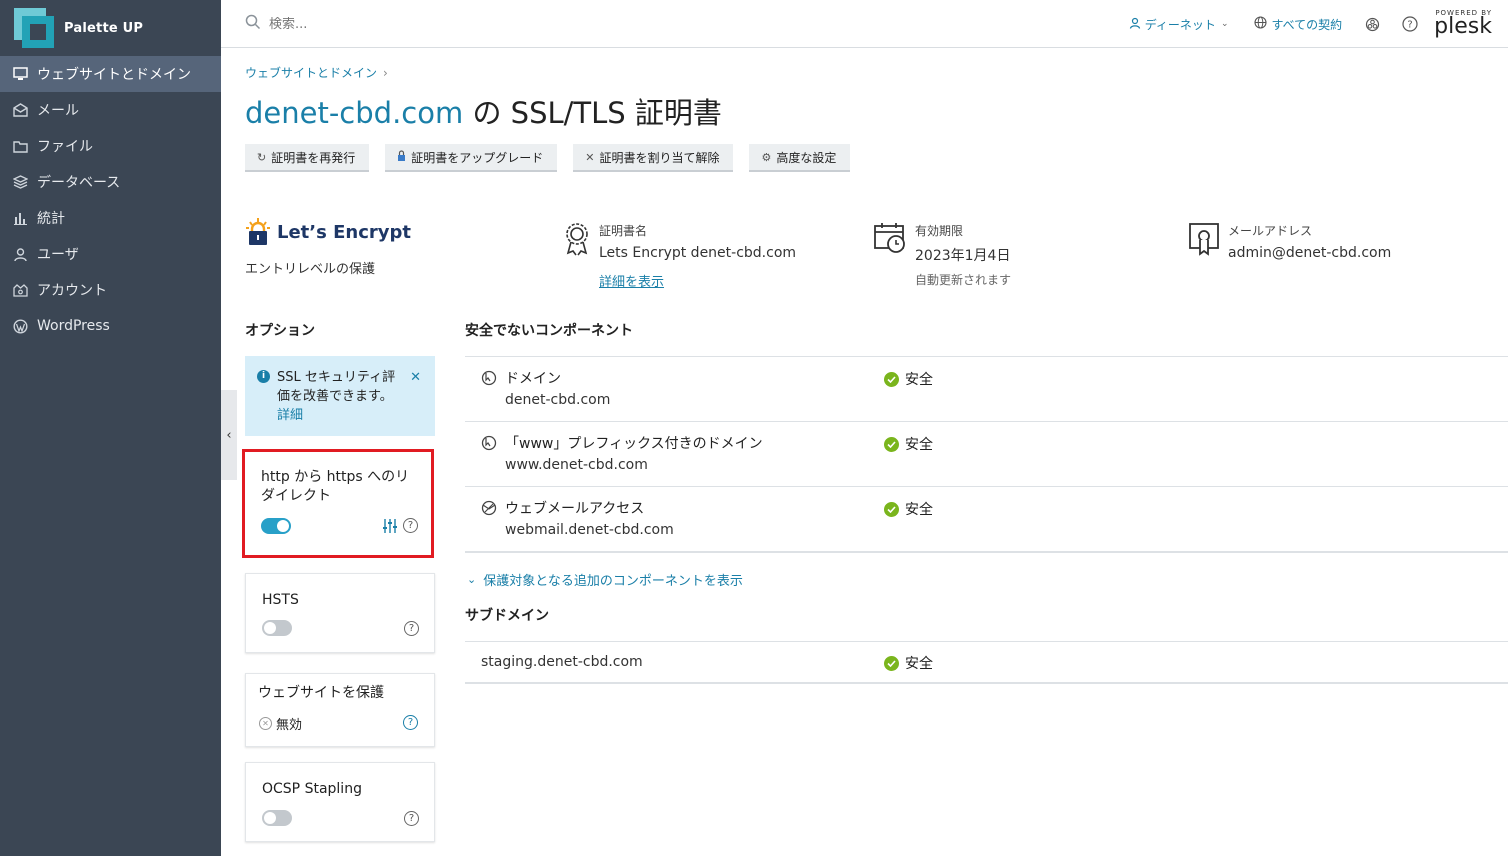 The image size is (1508, 856). I want to click on calendar-clock-icon, so click(889, 238).